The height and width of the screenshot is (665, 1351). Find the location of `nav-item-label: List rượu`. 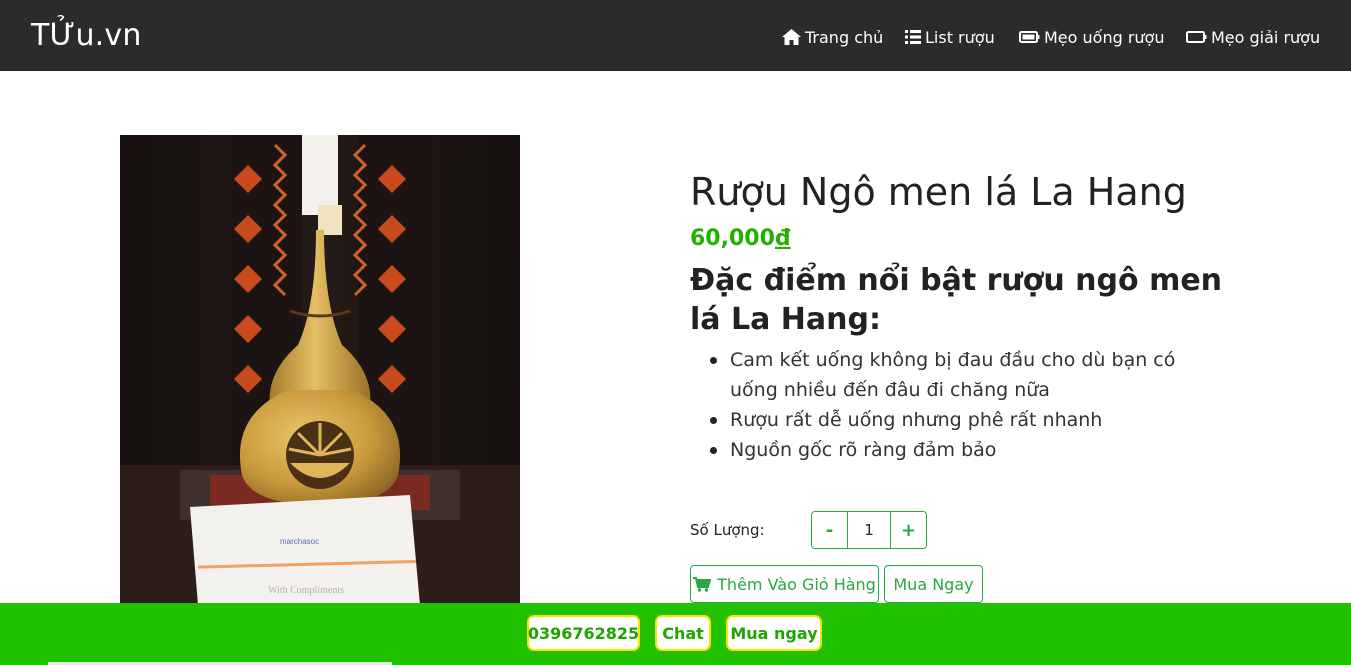

nav-item-label: List rượu is located at coordinates (960, 37).